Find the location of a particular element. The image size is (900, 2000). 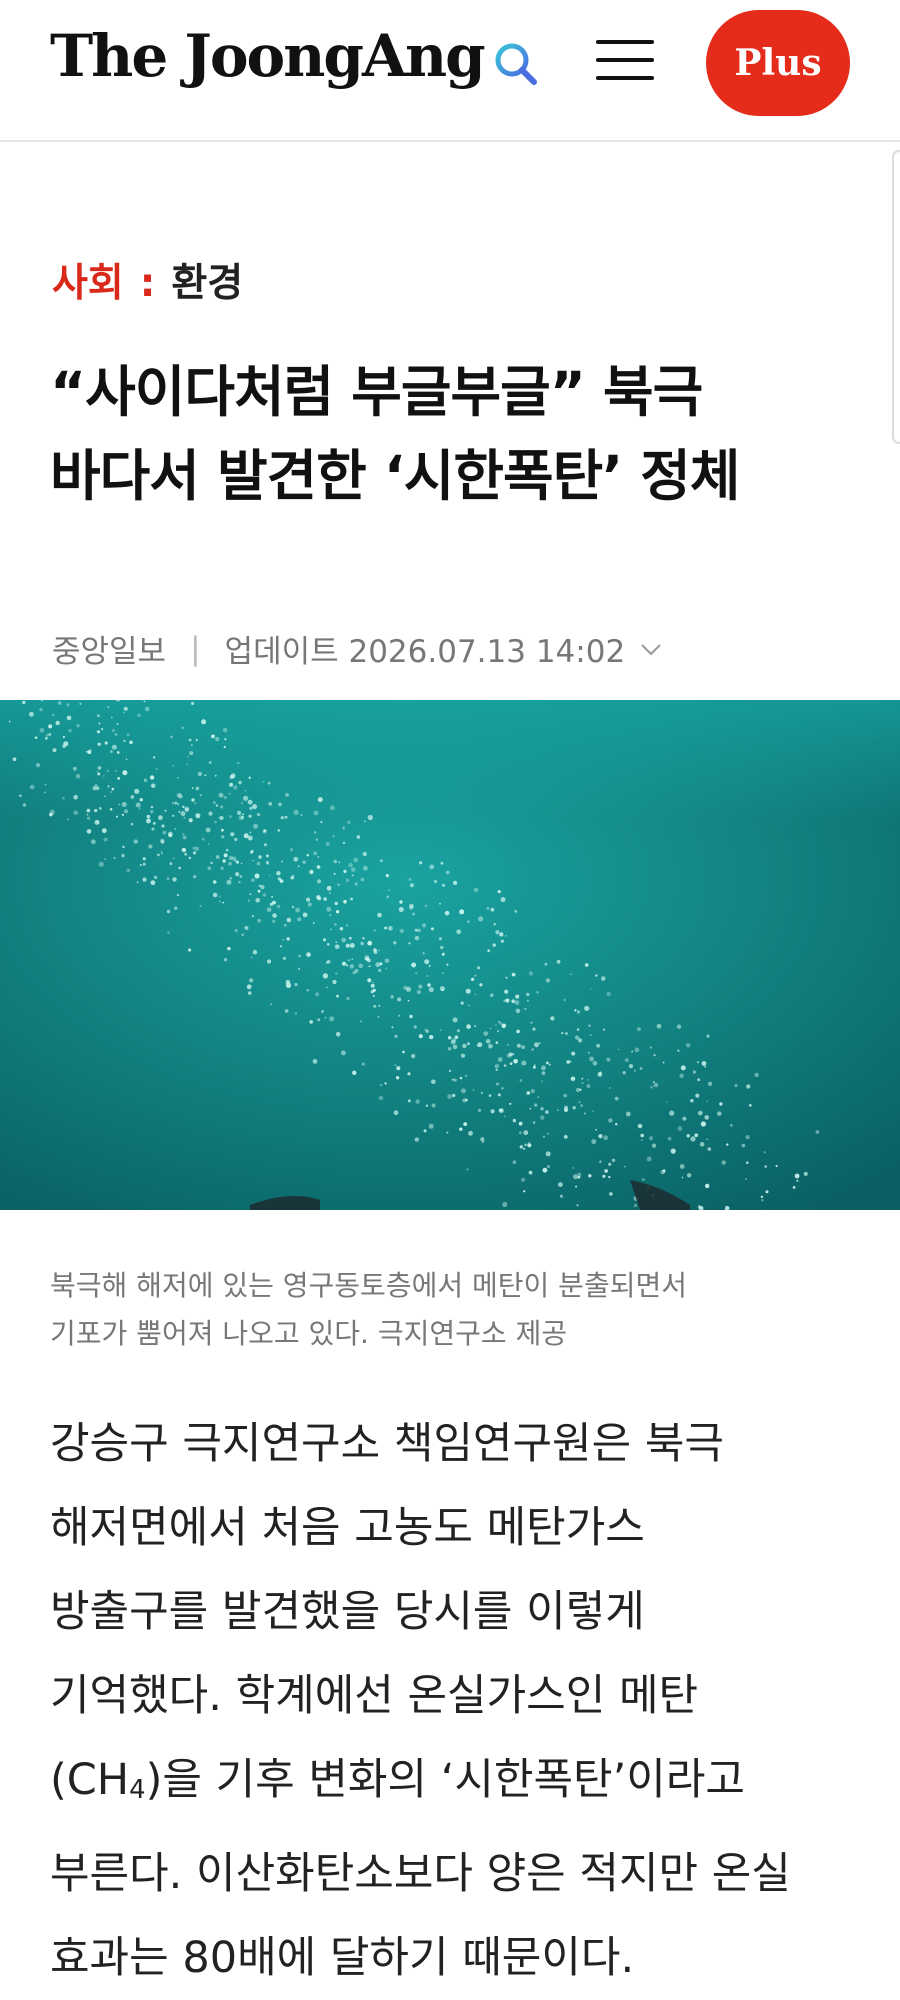

scroll-indicator is located at coordinates (896, 297).